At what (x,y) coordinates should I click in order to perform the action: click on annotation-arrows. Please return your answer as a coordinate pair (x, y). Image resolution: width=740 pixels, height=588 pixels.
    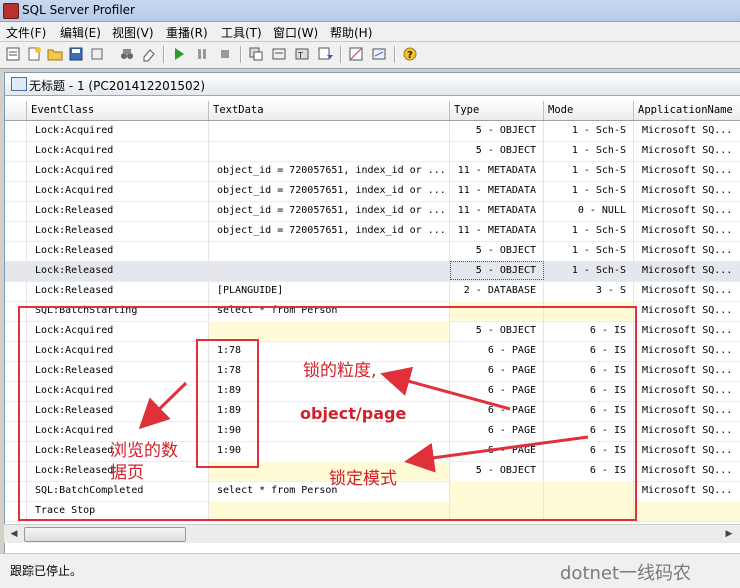
    Looking at the image, I should click on (363, 419).